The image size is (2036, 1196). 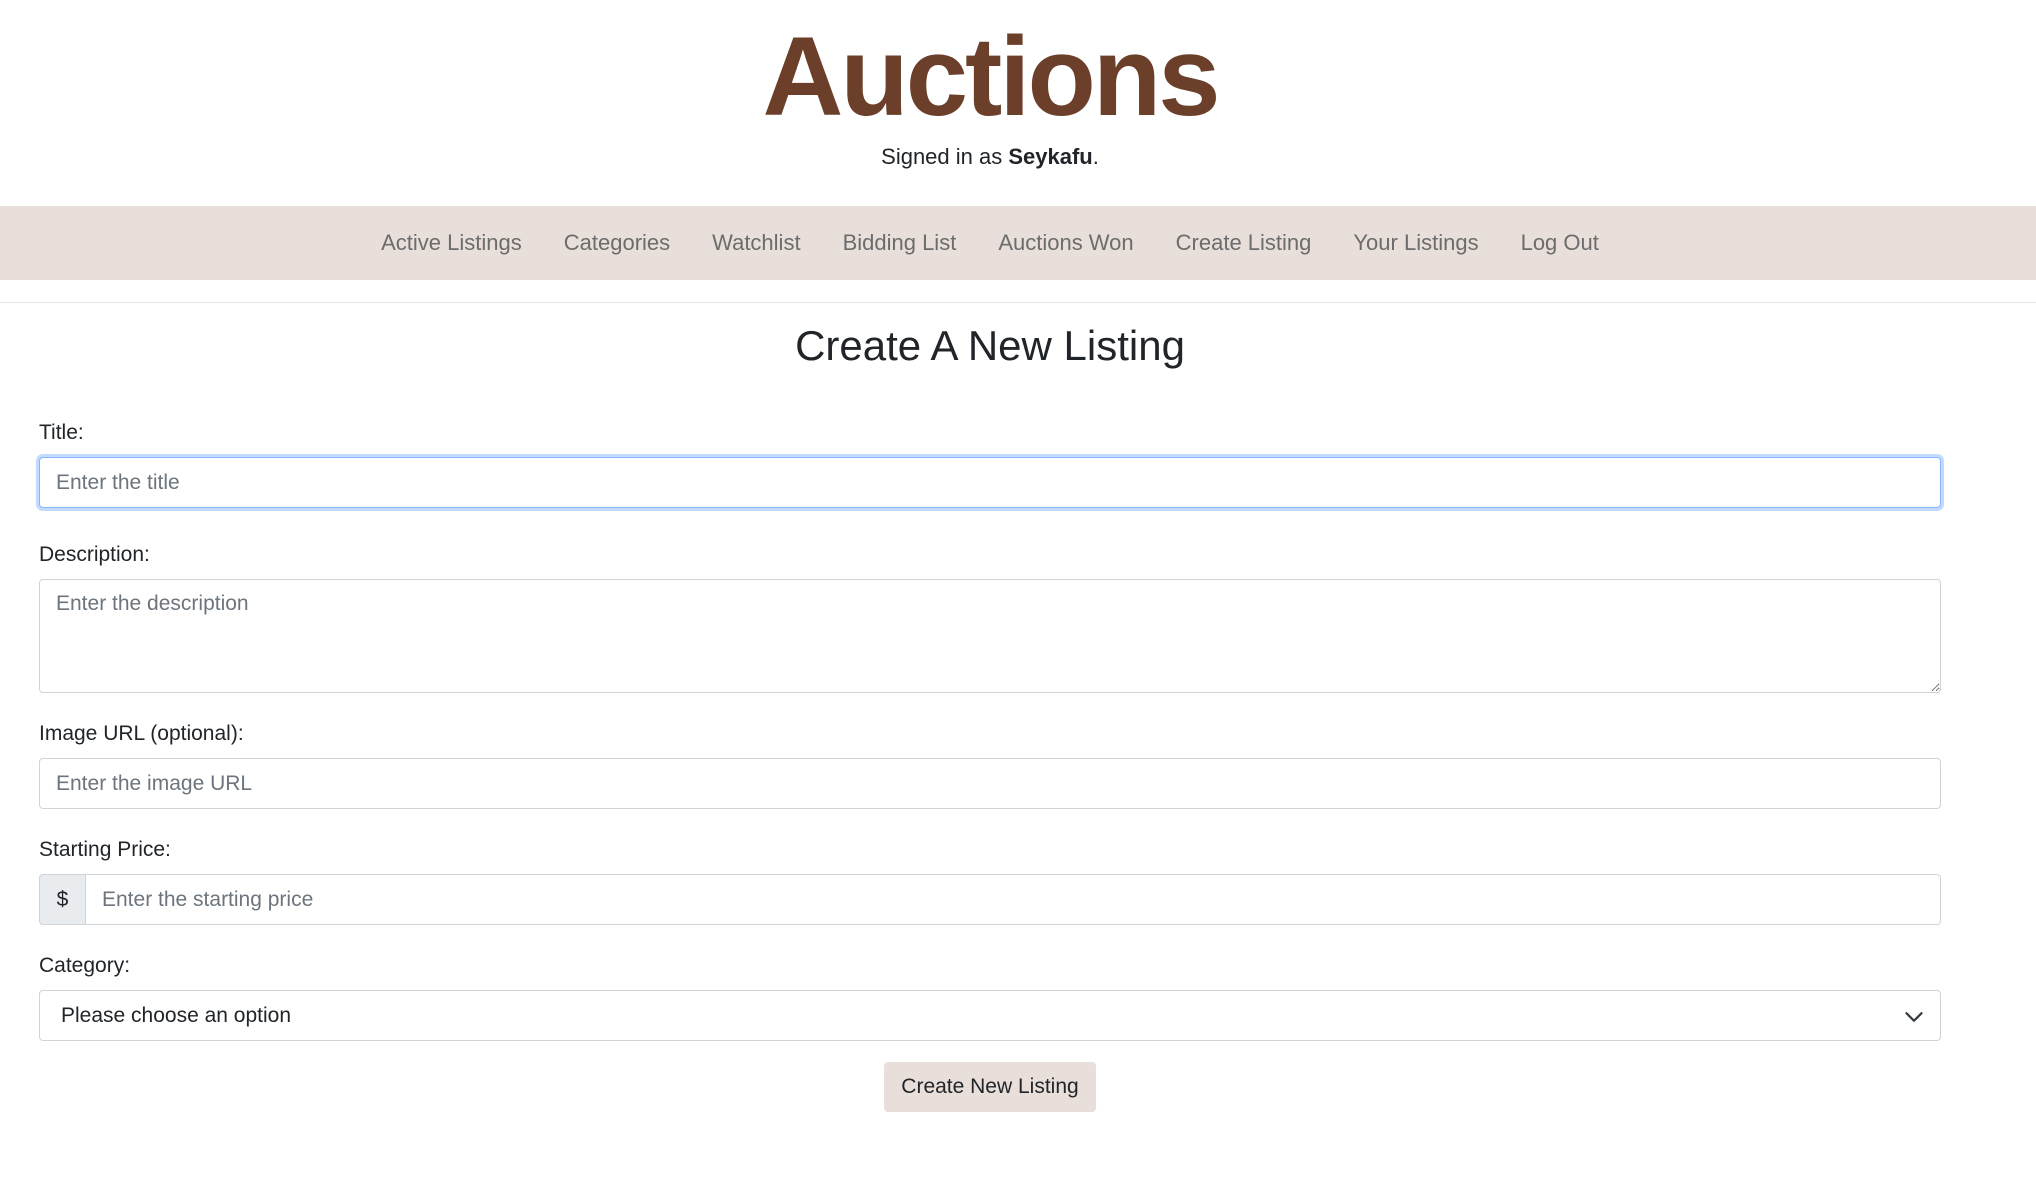 What do you see at coordinates (990, 783) in the screenshot?
I see `image-url-input` at bounding box center [990, 783].